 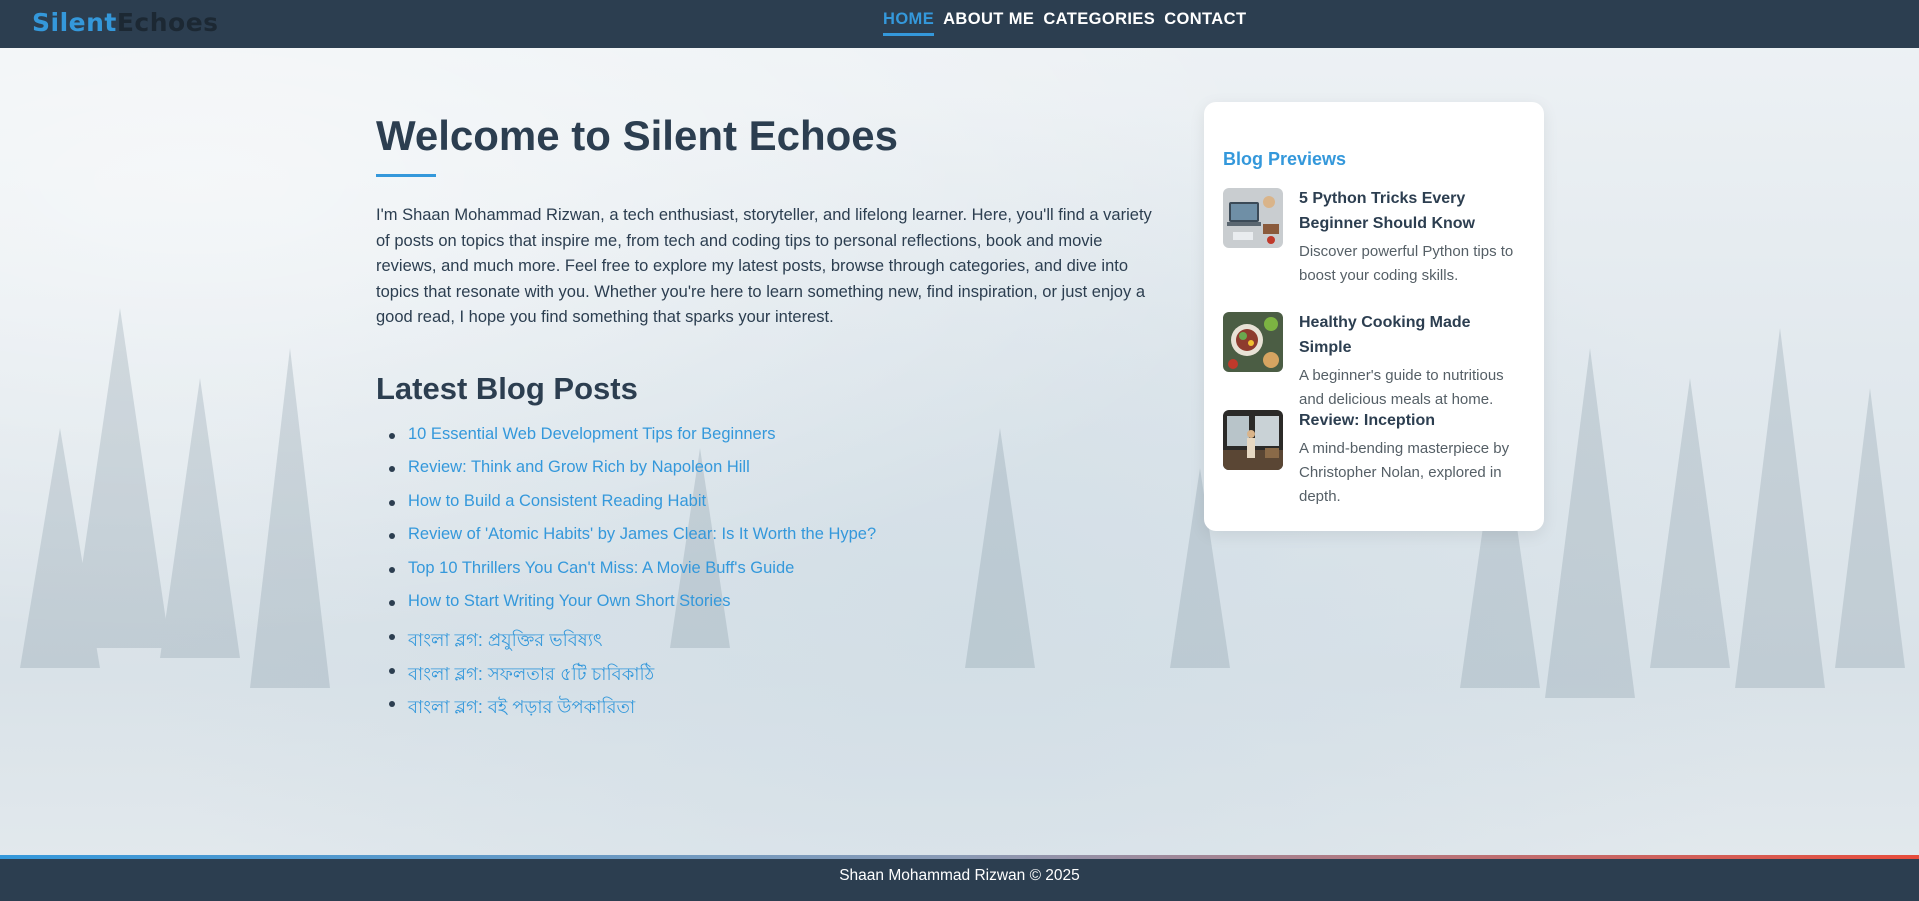 I want to click on post-list-item: বাংলা ব্লগ: প্রযুক্তির ভবিষ্যৎ, so click(x=777, y=643).